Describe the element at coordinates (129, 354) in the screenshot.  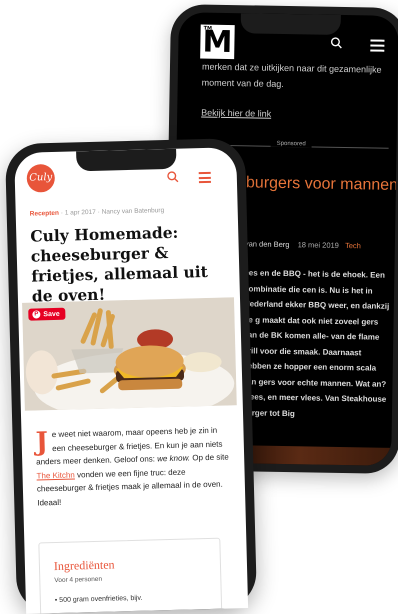
I see `burger-fries-photo: P Save` at that location.